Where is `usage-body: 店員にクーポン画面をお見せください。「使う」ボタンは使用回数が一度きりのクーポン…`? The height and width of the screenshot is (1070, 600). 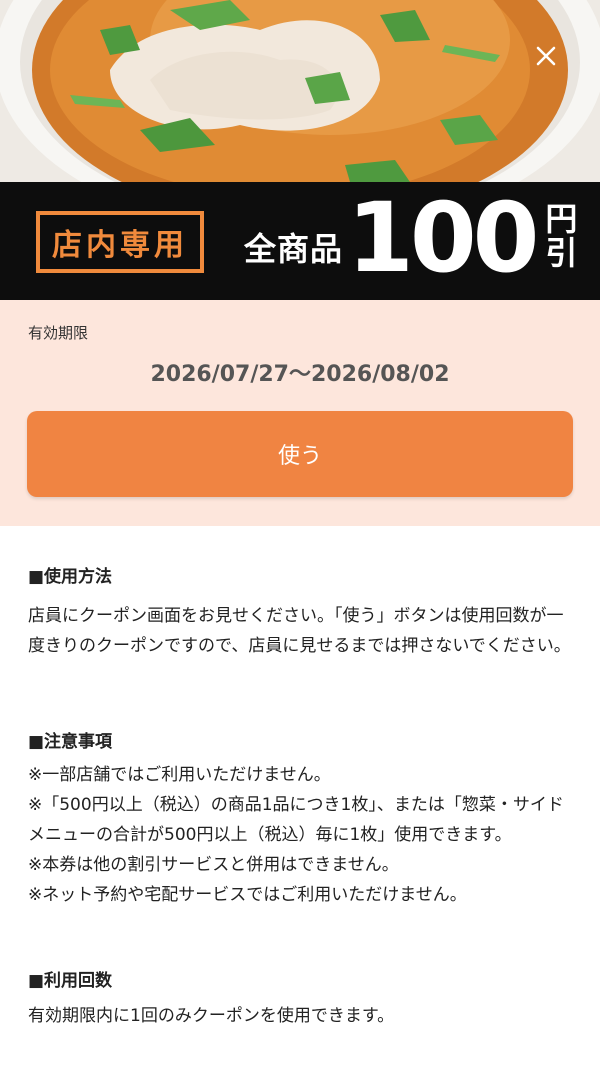 usage-body: 店員にクーポン画面をお見せください。「使う」ボタンは使用回数が一度きりのクーポン… is located at coordinates (299, 631).